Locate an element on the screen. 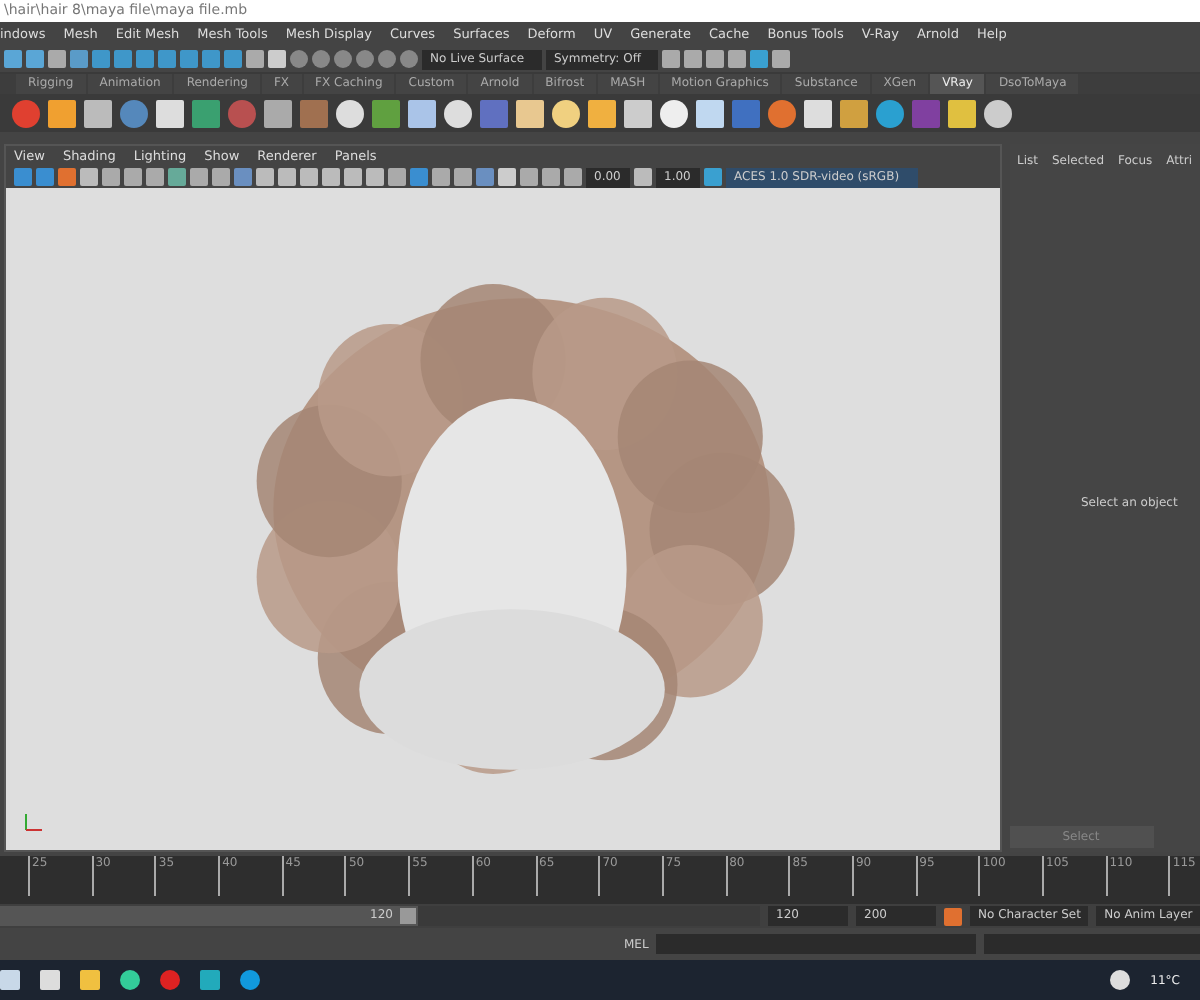  range-slider is located at coordinates (209, 916).